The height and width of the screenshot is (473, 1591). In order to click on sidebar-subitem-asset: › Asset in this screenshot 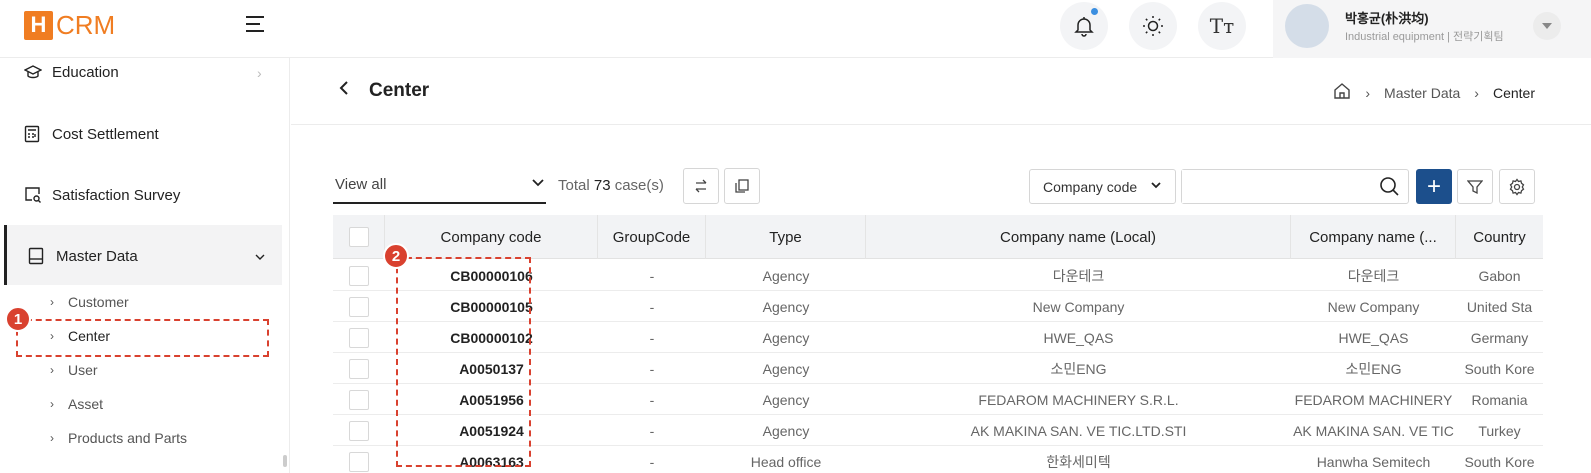, I will do `click(76, 404)`.